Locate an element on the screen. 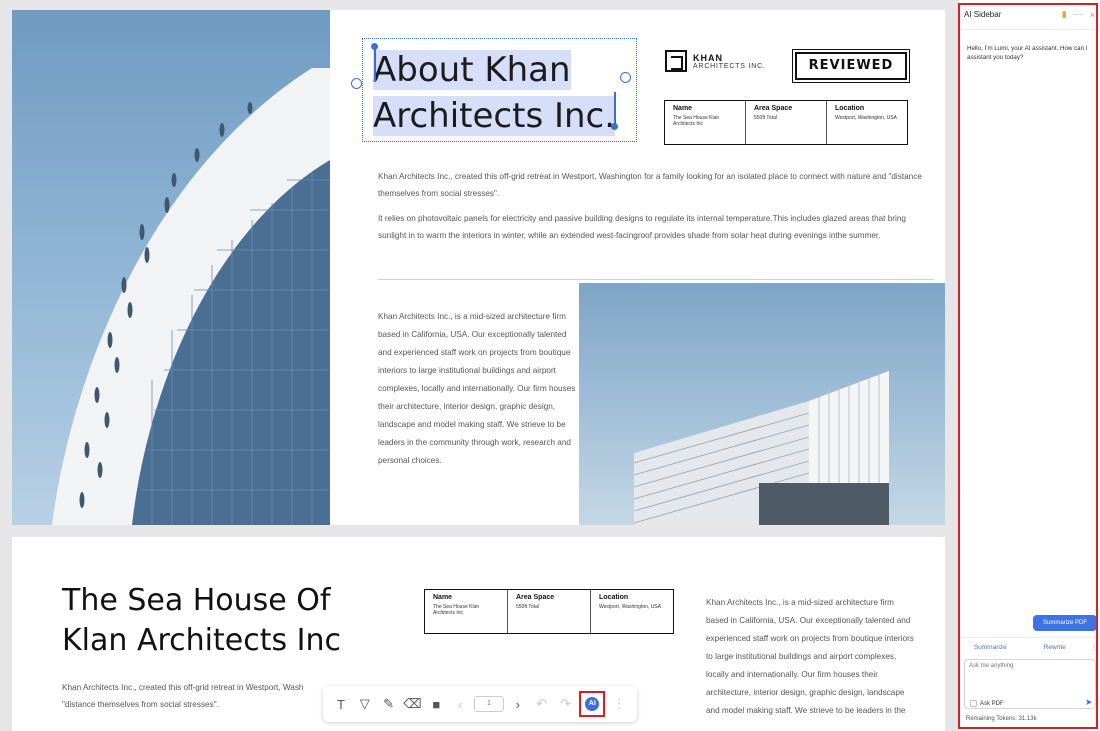  text-tool-icon: T is located at coordinates (341, 704).